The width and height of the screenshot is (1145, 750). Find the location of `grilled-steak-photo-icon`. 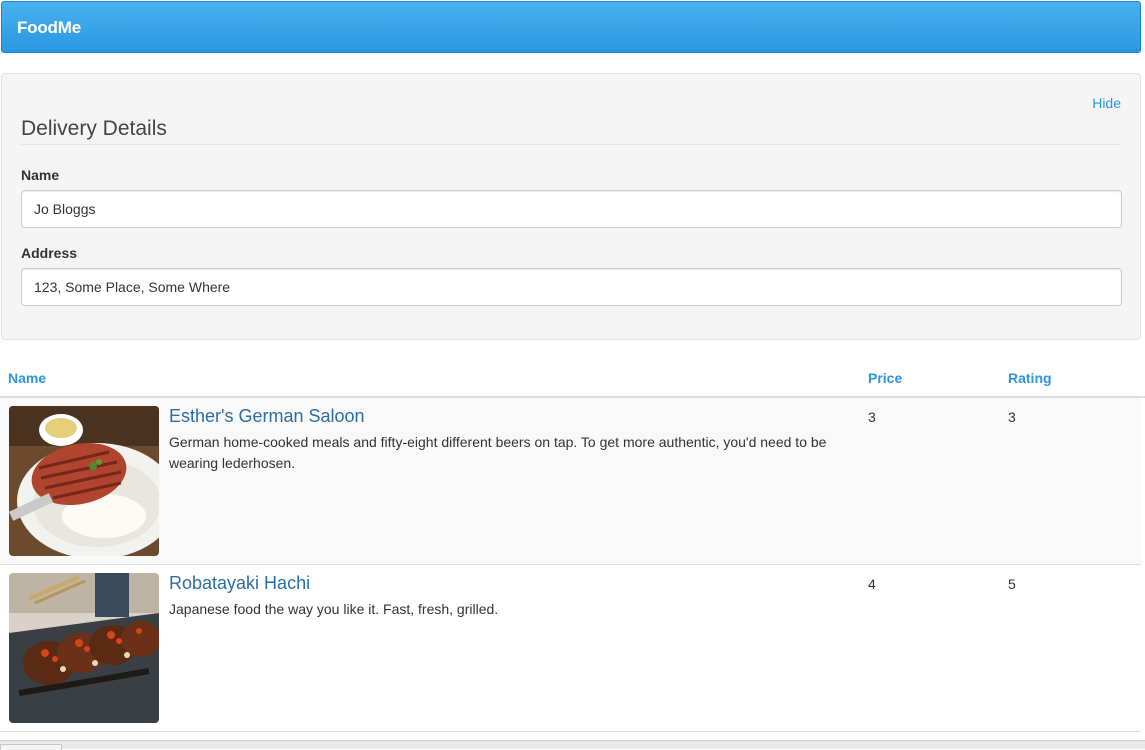

grilled-steak-photo-icon is located at coordinates (84, 481).